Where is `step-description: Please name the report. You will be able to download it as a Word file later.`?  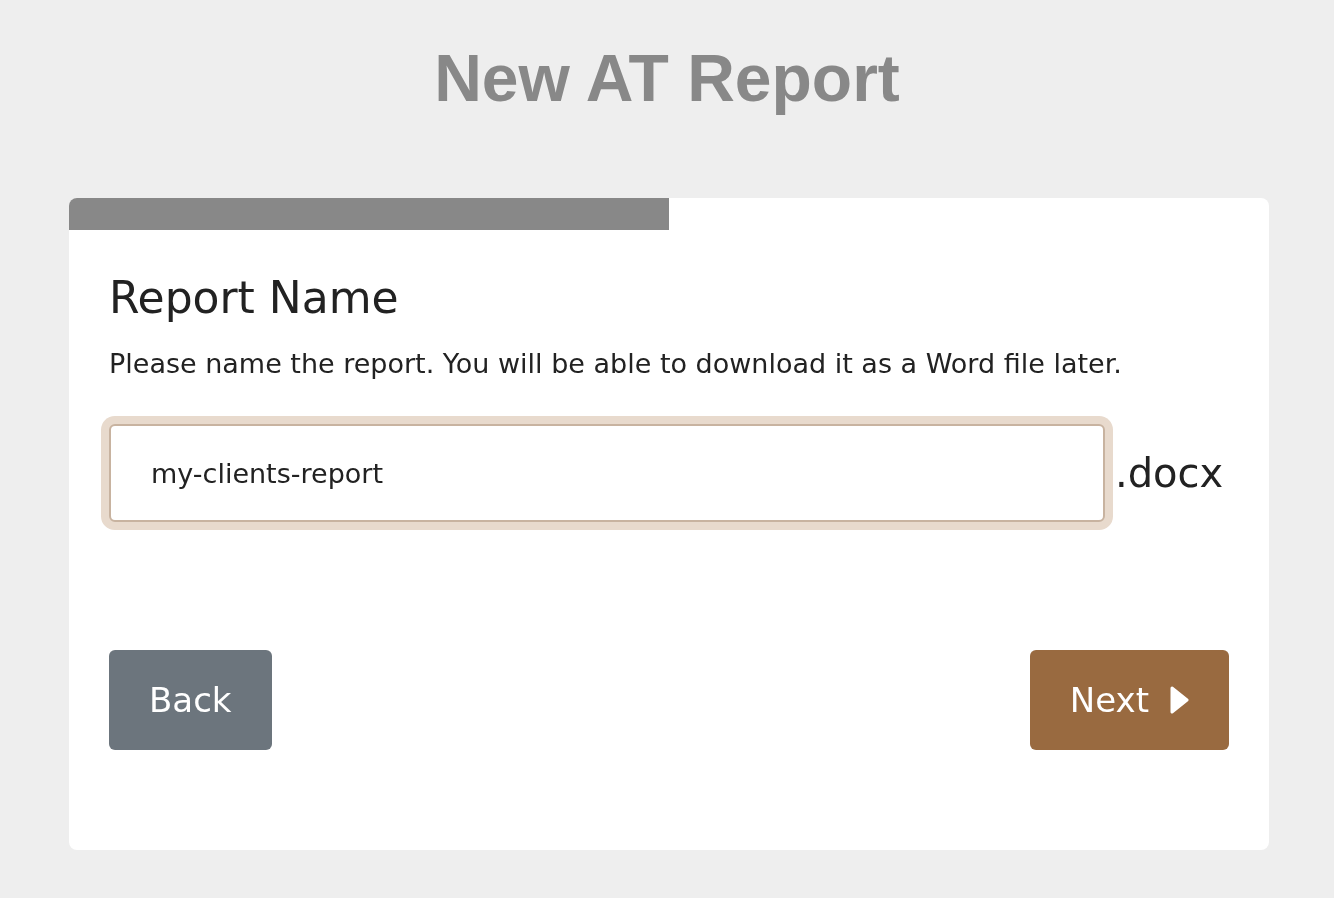 step-description: Please name the report. You will be able to download it as a Word file later. is located at coordinates (616, 364).